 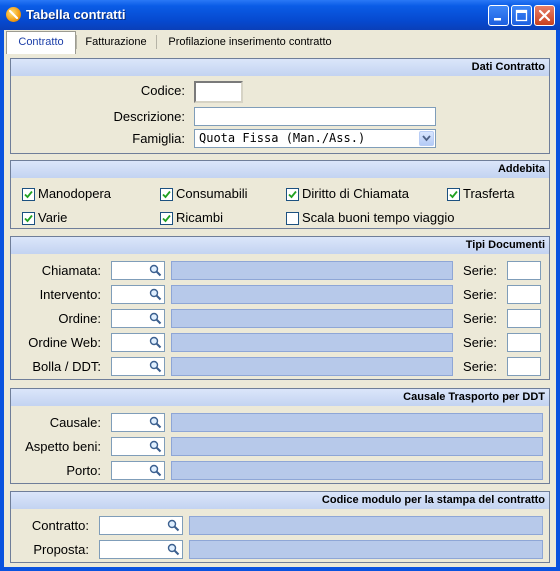 What do you see at coordinates (315, 116) in the screenshot?
I see `descrizione-input` at bounding box center [315, 116].